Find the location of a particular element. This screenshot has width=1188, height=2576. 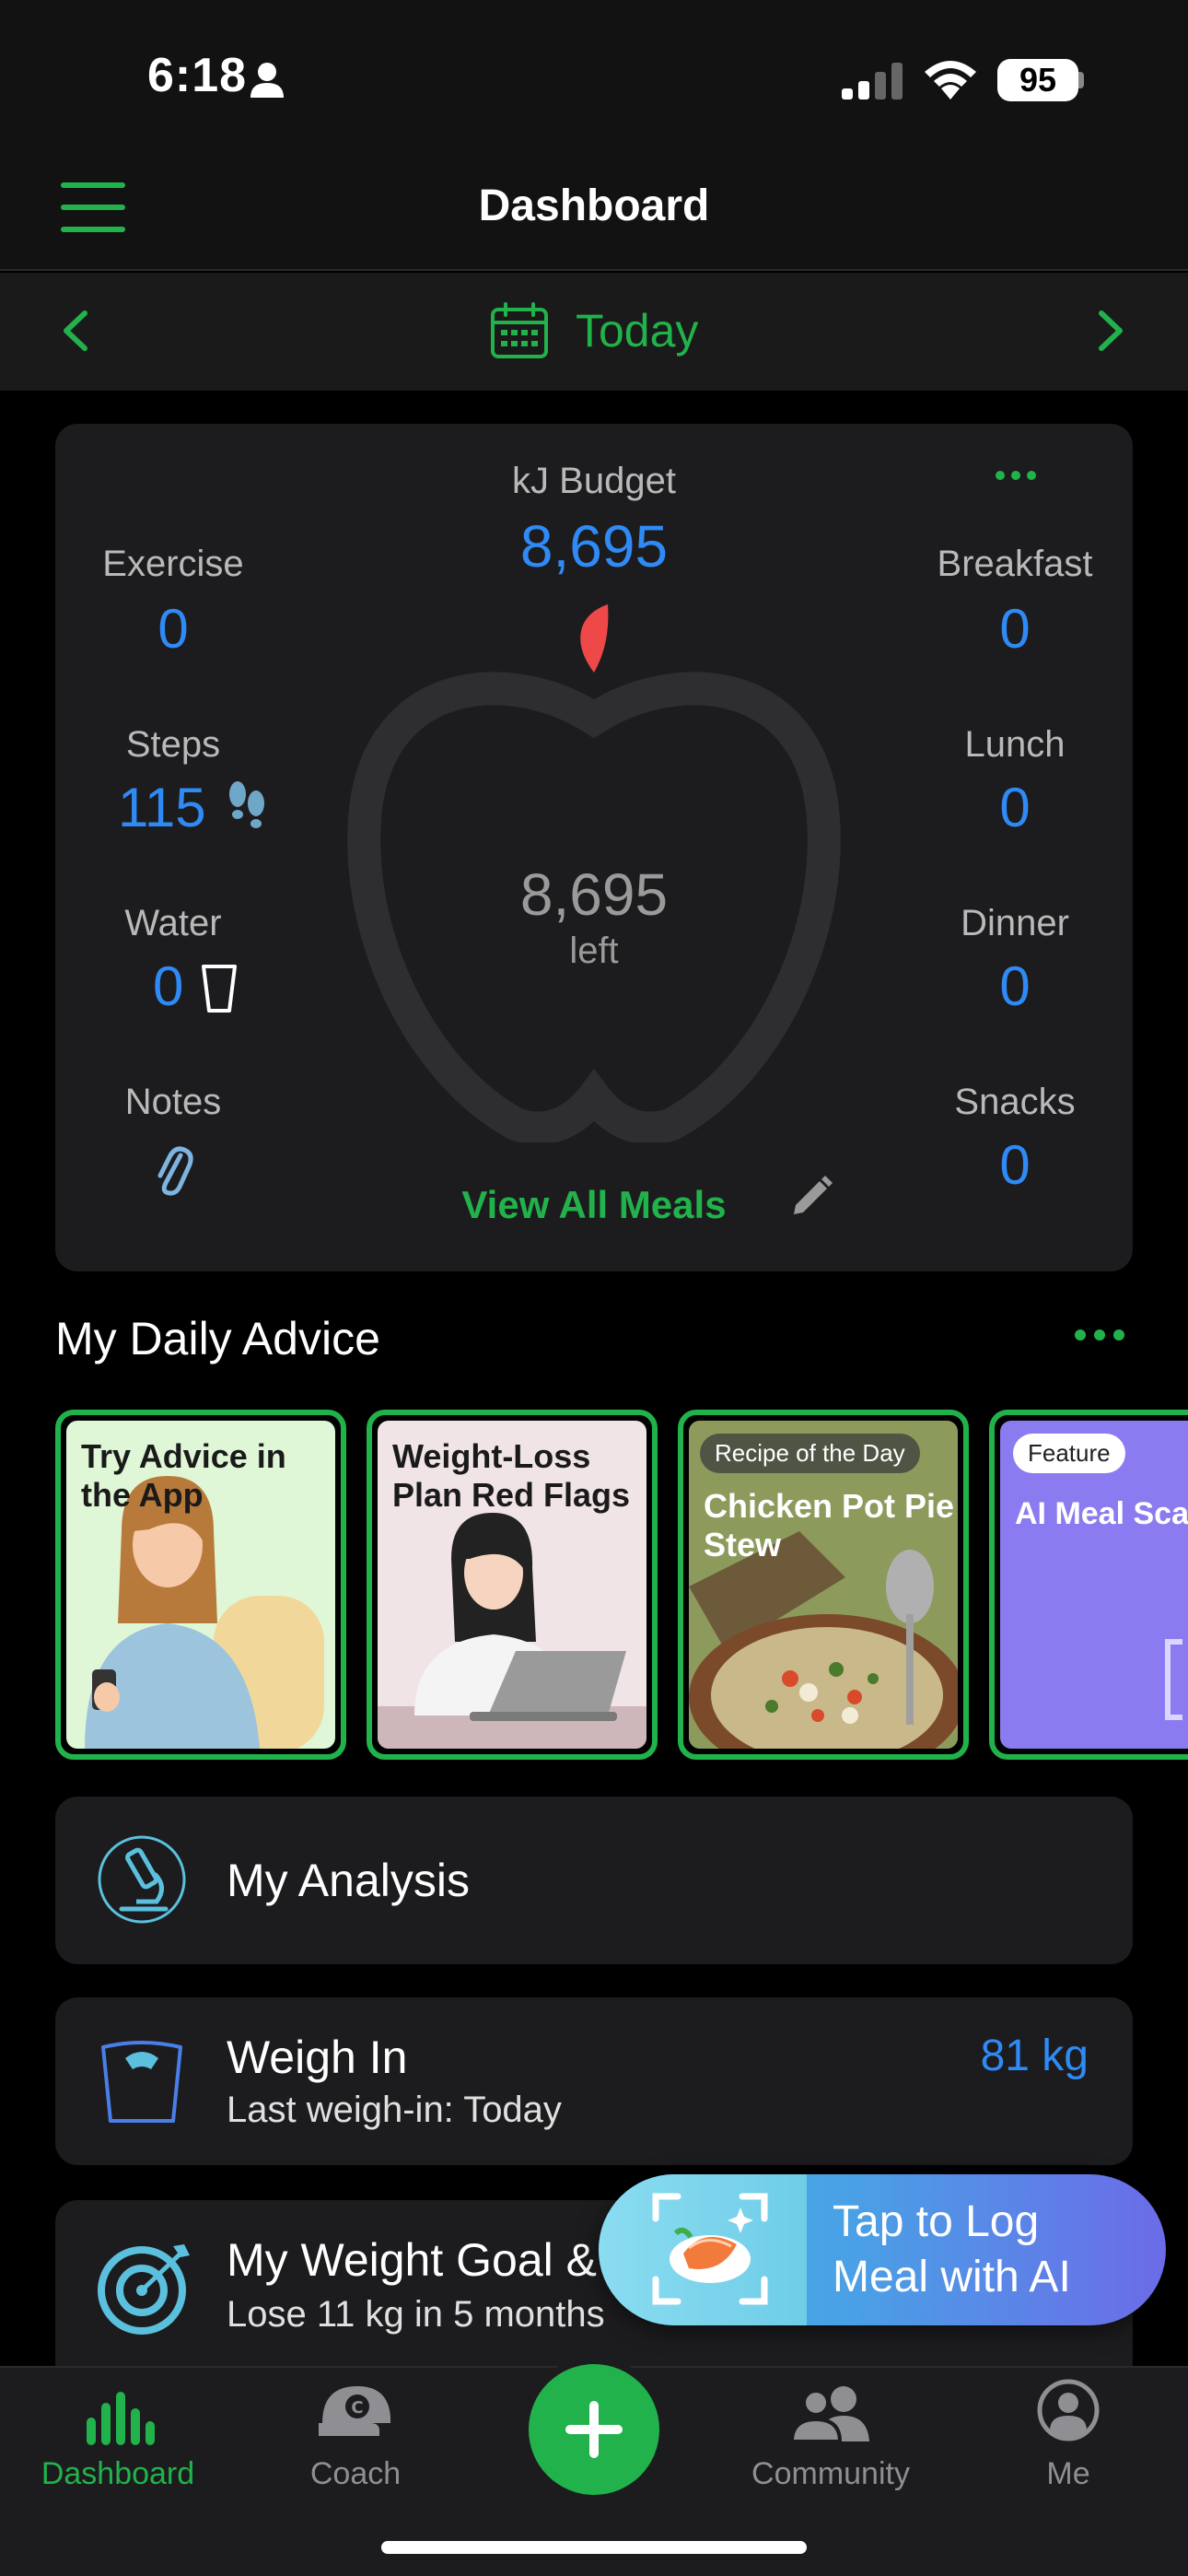

exercise-value: 0 is located at coordinates (173, 629).